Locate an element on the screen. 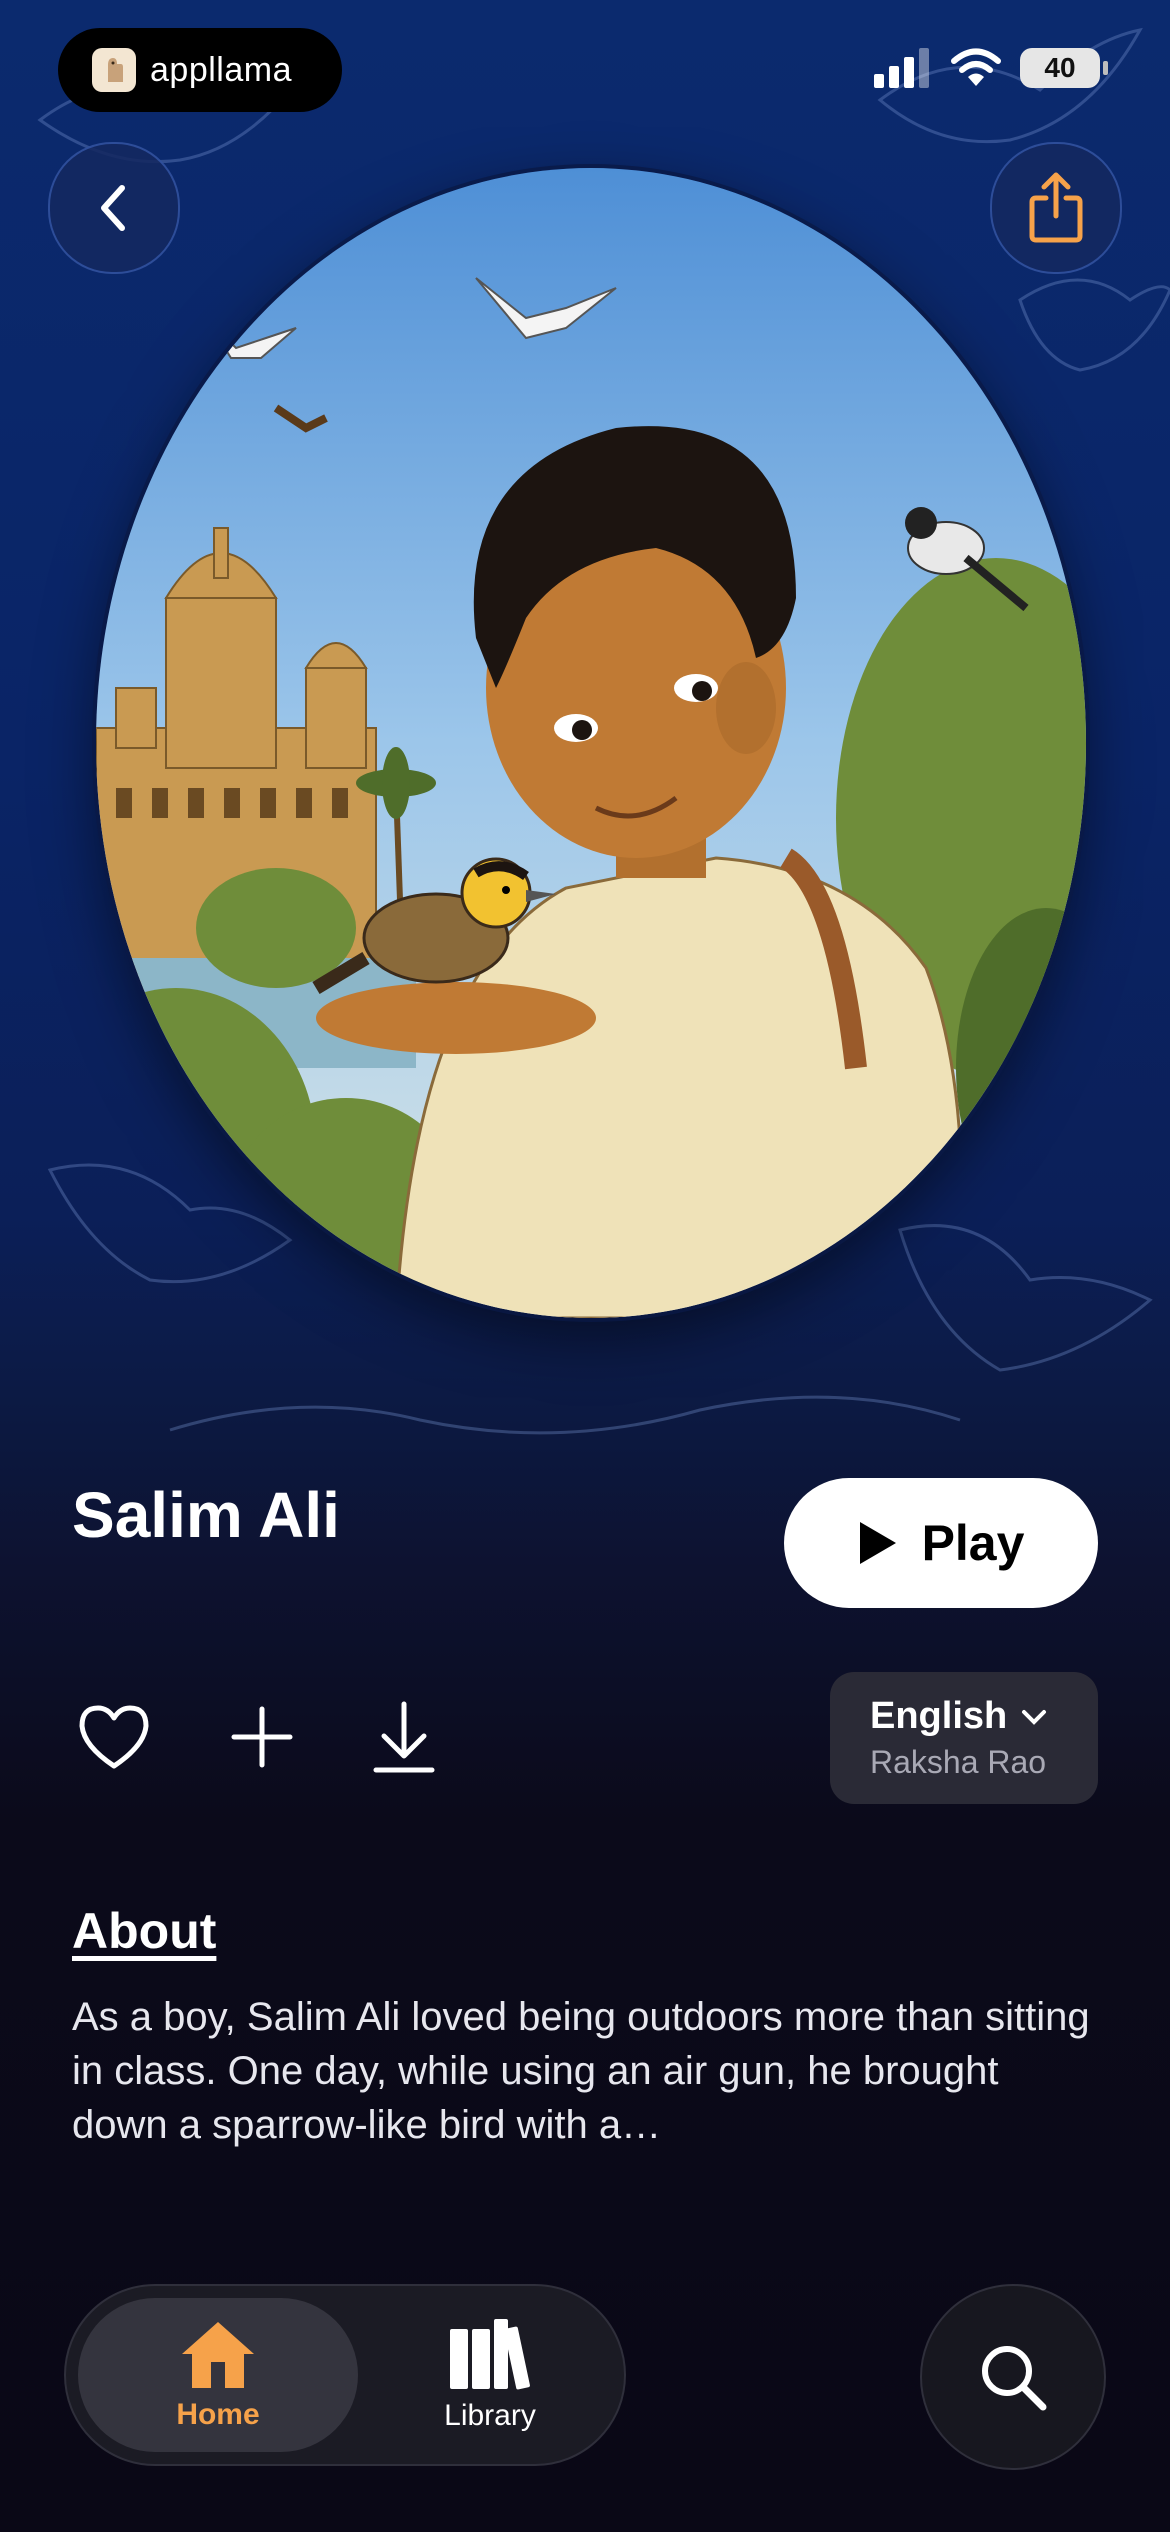 This screenshot has height=2532, width=1170. battery-indicator: 40 is located at coordinates (1064, 68).